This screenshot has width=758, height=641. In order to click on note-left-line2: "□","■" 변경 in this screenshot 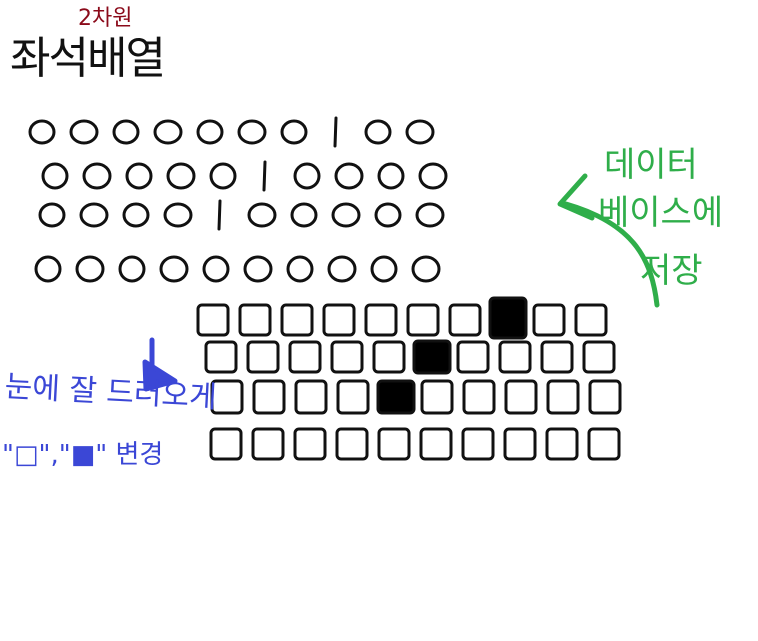, I will do `click(83, 455)`.